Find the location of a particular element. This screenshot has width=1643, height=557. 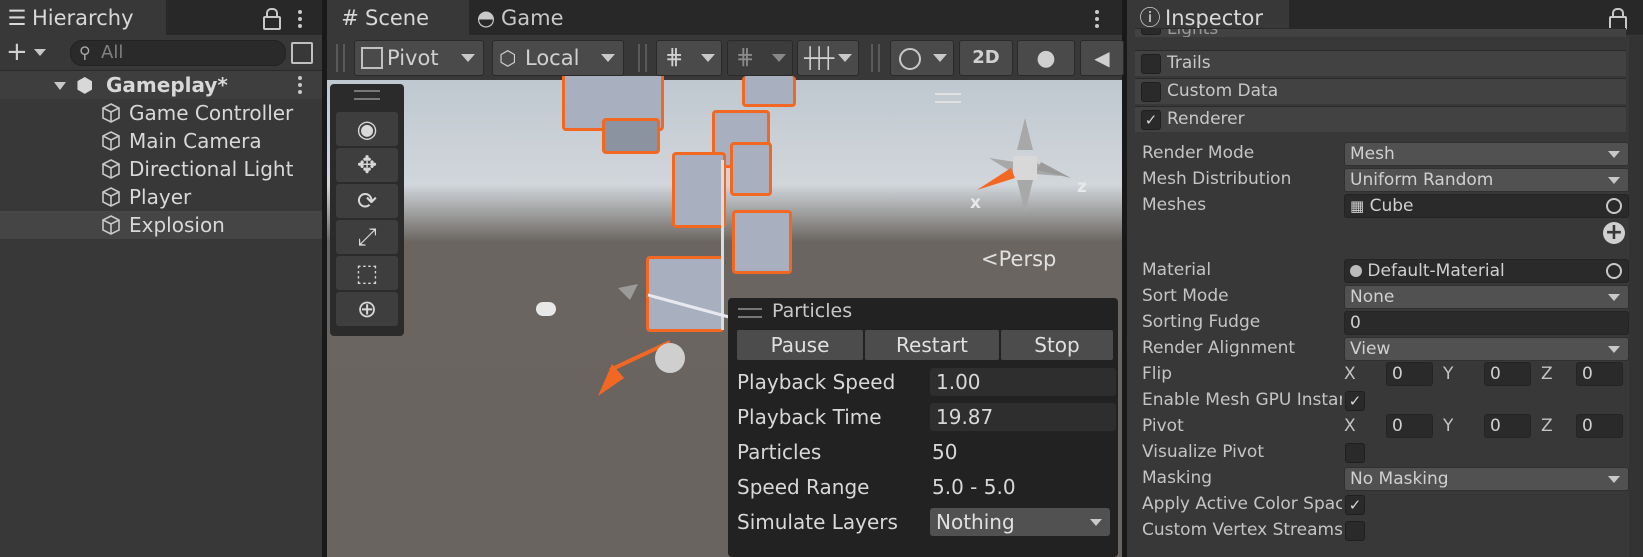

move-tool: ✥ is located at coordinates (367, 165).